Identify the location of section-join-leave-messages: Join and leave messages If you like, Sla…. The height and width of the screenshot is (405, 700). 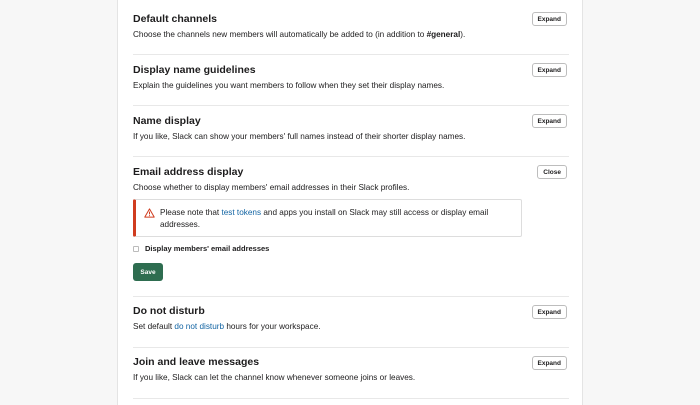
(351, 373).